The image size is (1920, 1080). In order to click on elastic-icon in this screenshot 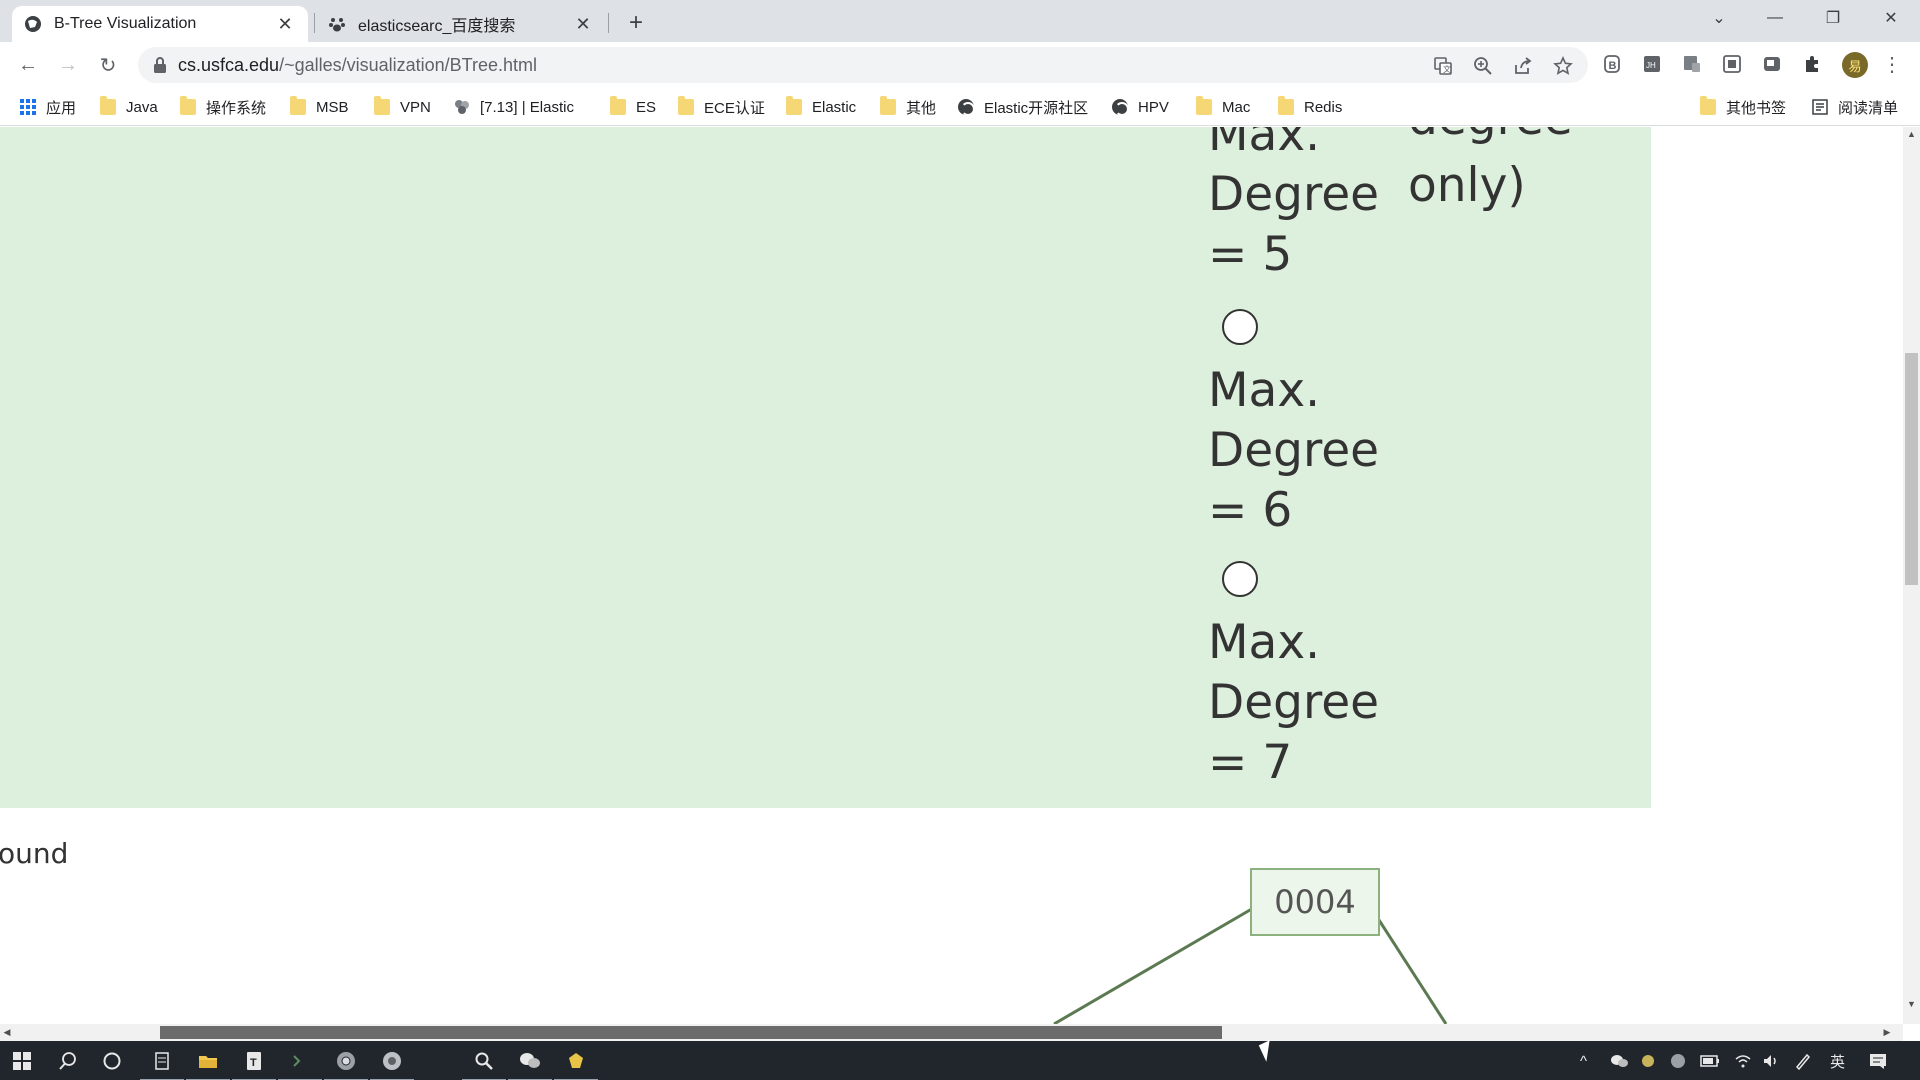, I will do `click(462, 107)`.